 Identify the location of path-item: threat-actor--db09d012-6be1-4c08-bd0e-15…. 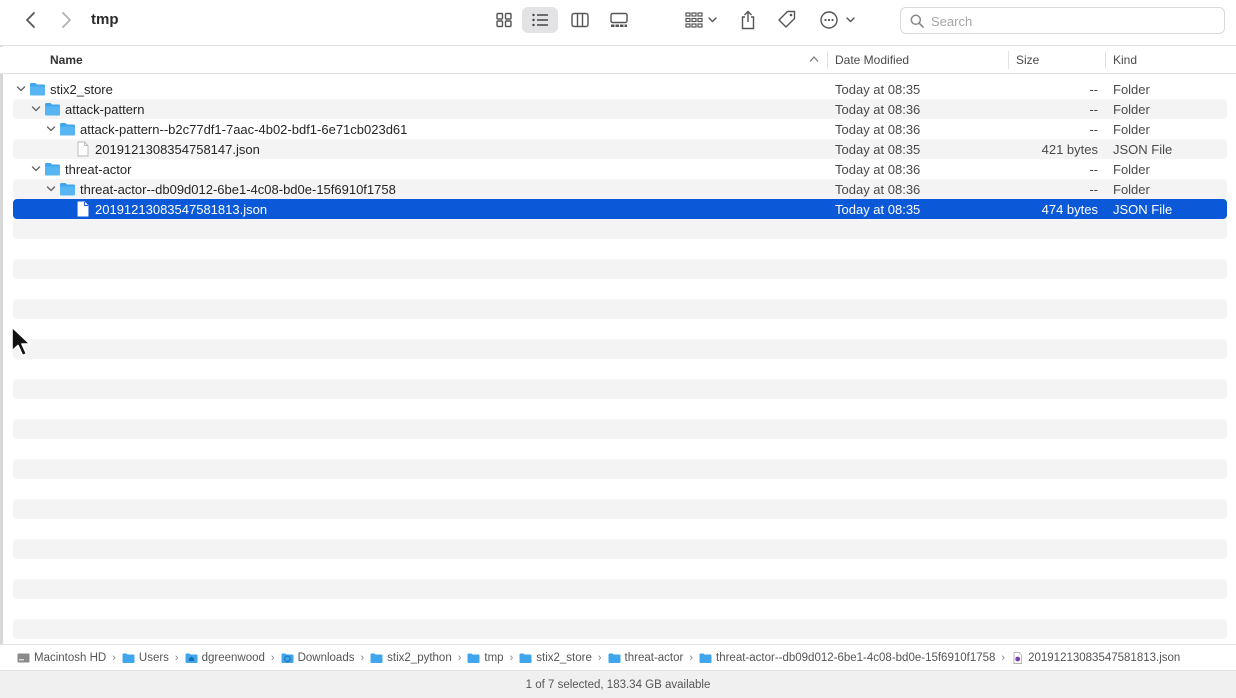
(855, 658).